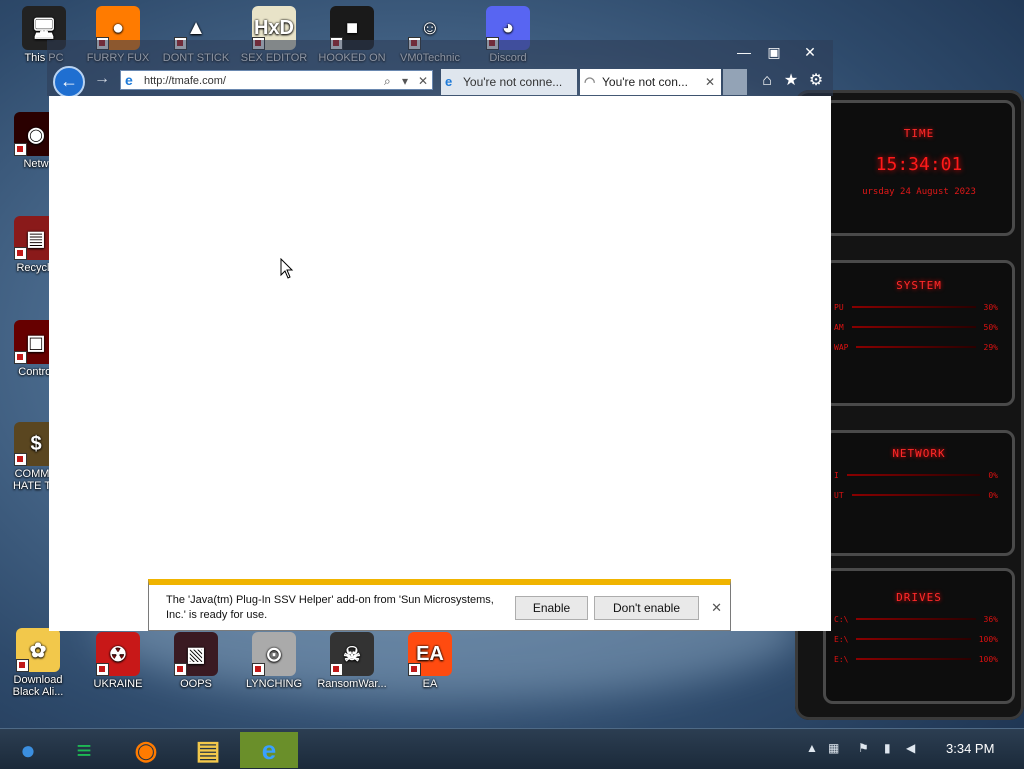  Describe the element at coordinates (910, 748) in the screenshot. I see `volume-icon: ◀` at that location.